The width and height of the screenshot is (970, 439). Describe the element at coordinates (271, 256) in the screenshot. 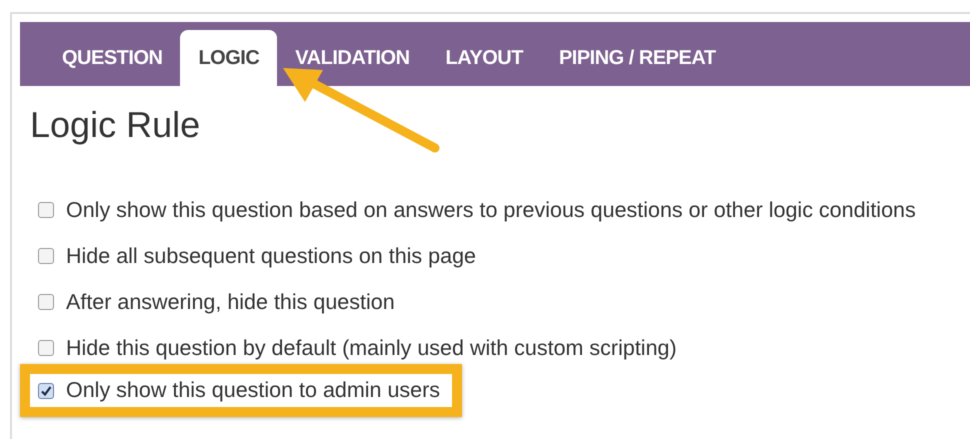

I see `option-label: Hide all subsequent questions on this page` at that location.